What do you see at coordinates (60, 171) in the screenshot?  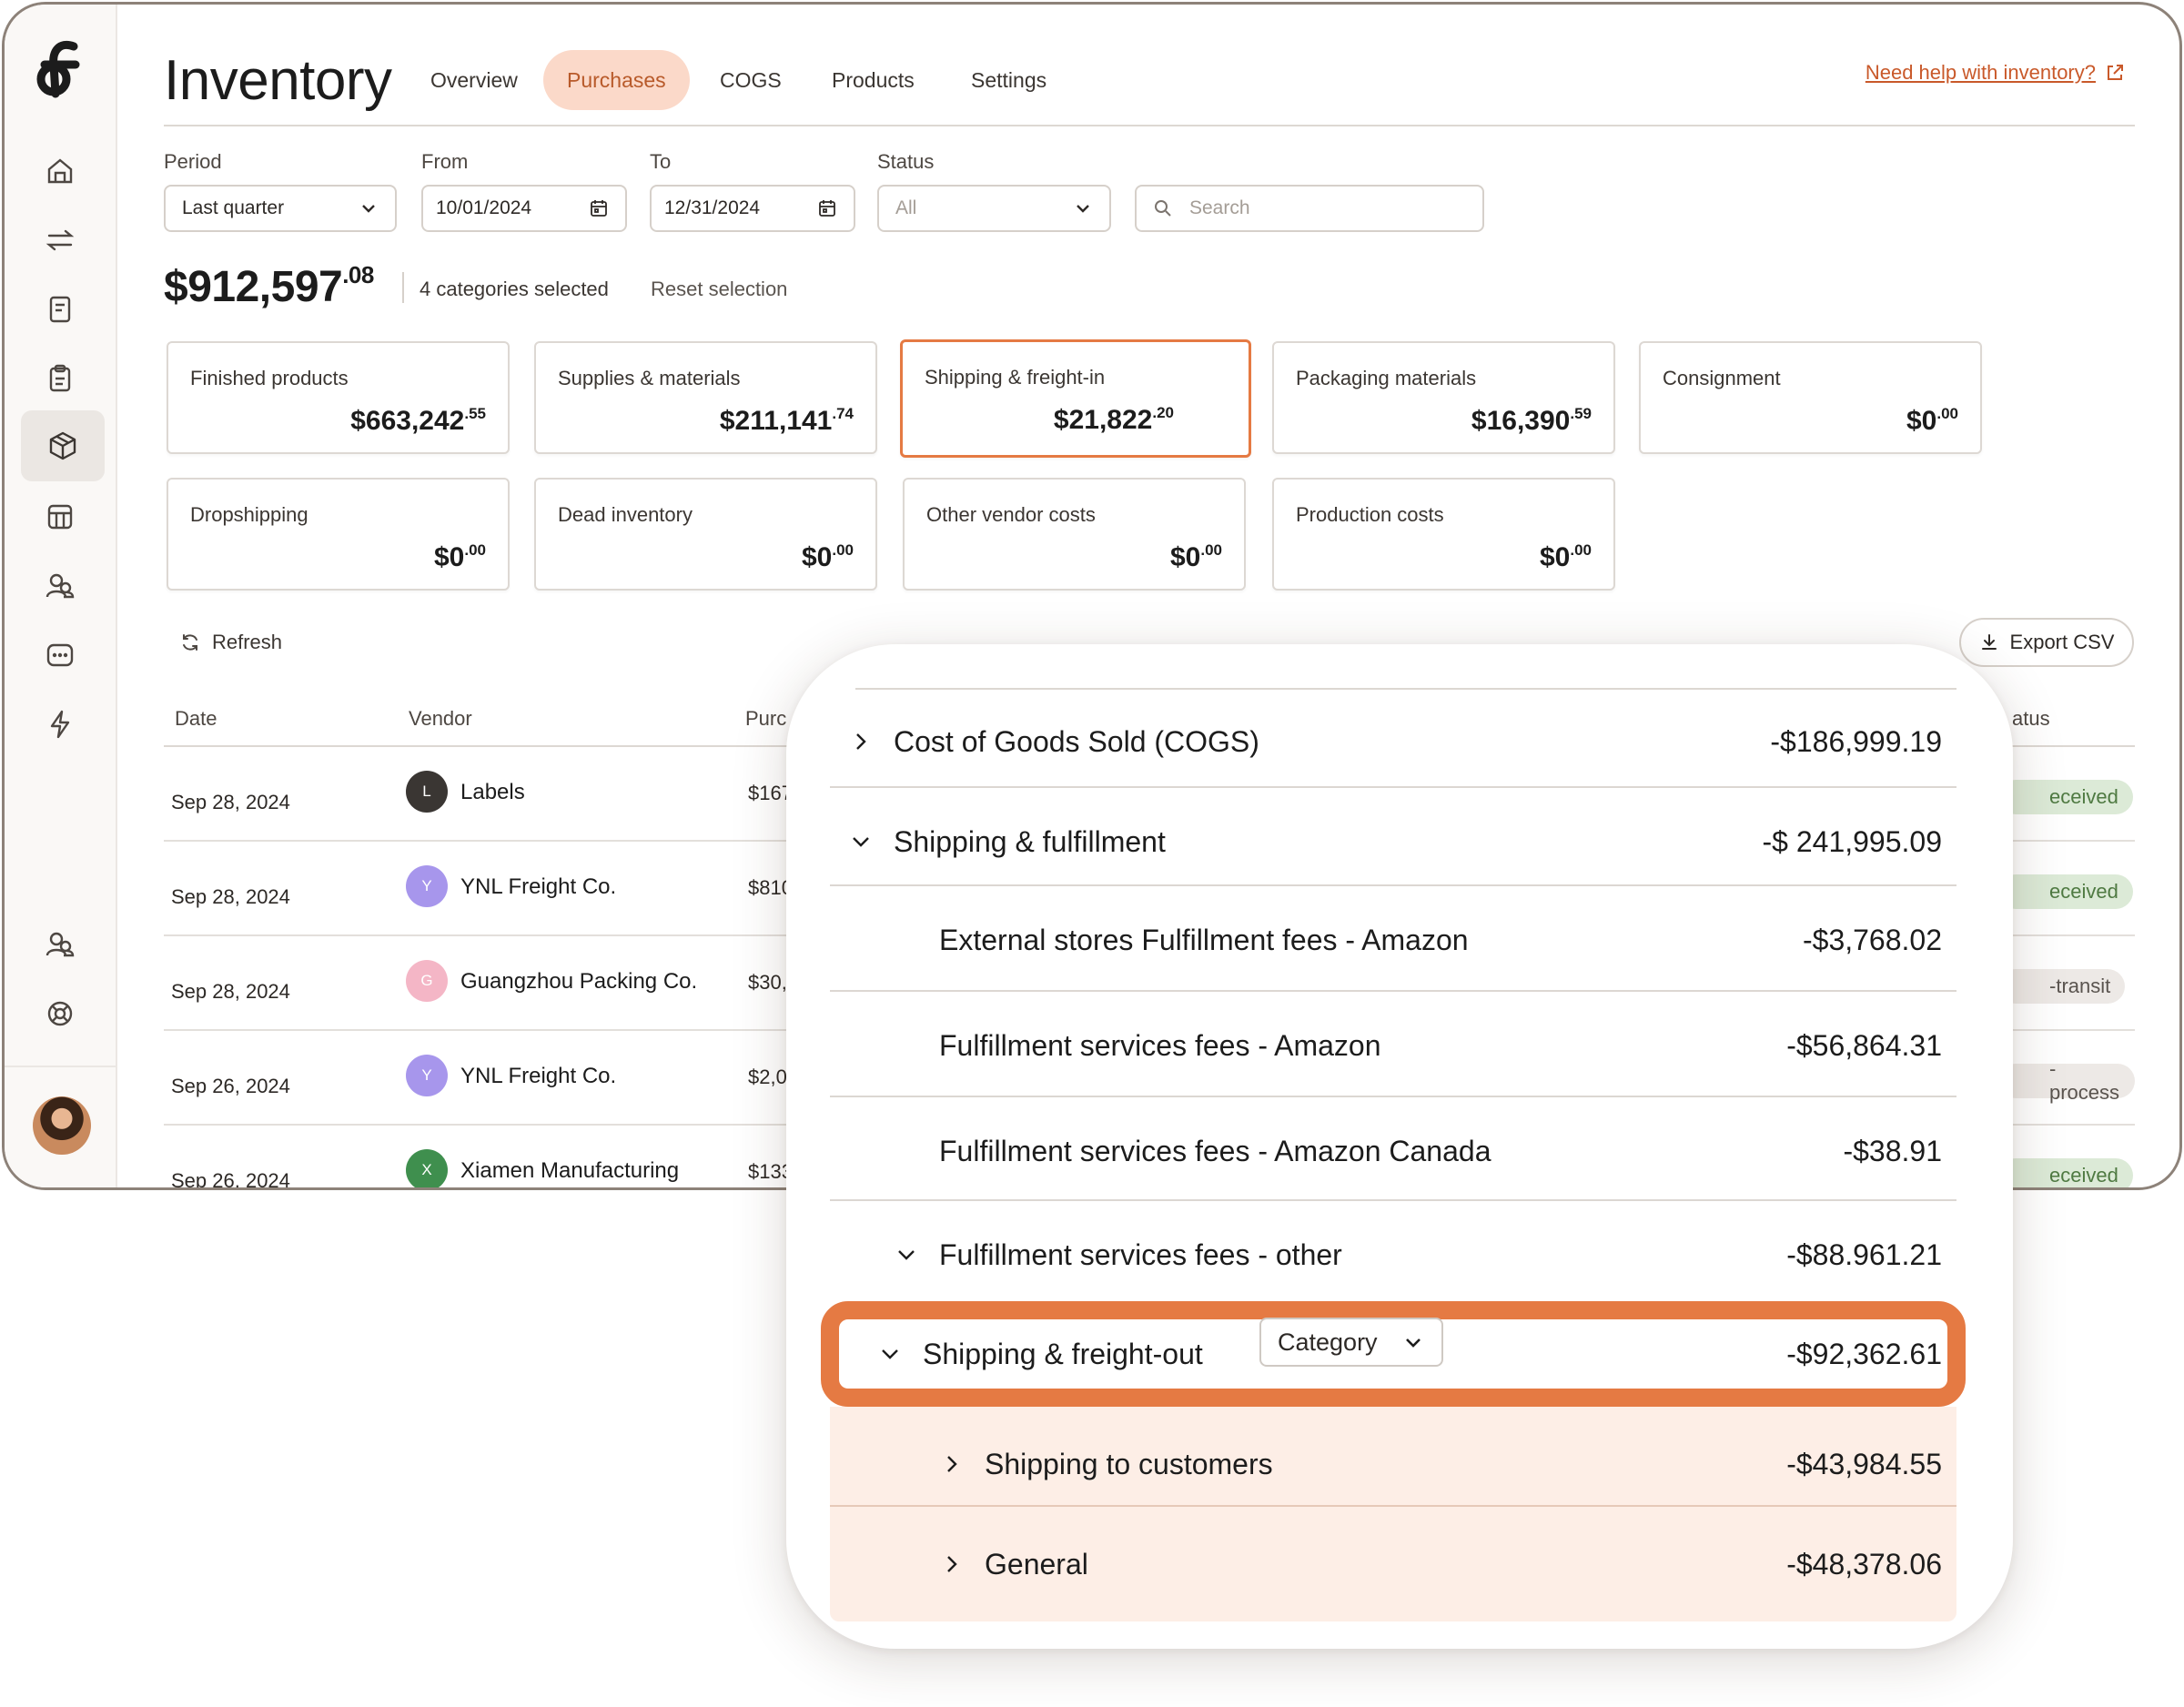 I see `home-icon` at bounding box center [60, 171].